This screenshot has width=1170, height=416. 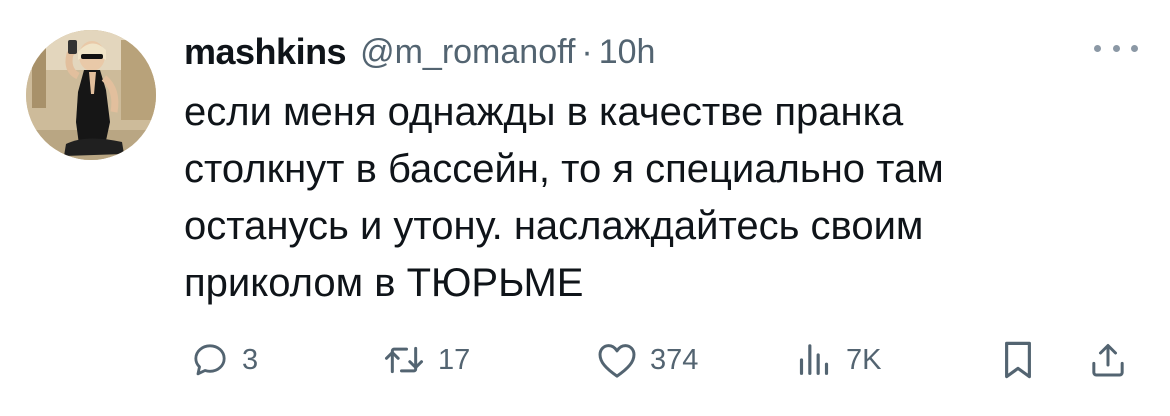 I want to click on reply-button: 3, so click(x=224, y=360).